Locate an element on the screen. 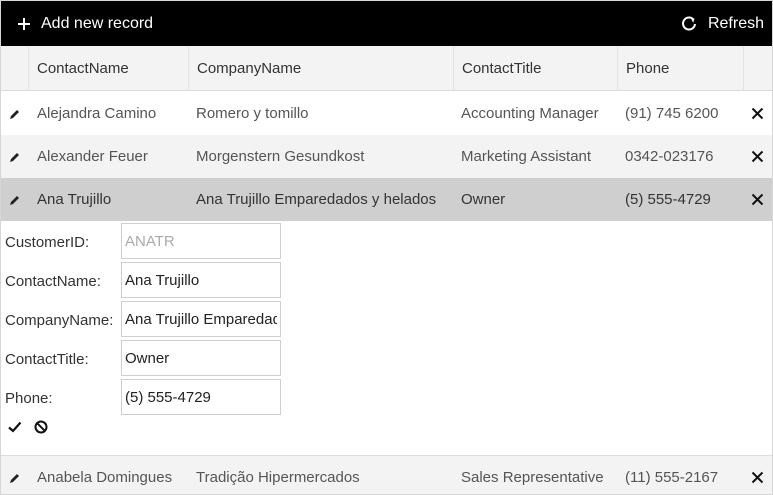 The width and height of the screenshot is (773, 495). refresh-icon is located at coordinates (689, 24).